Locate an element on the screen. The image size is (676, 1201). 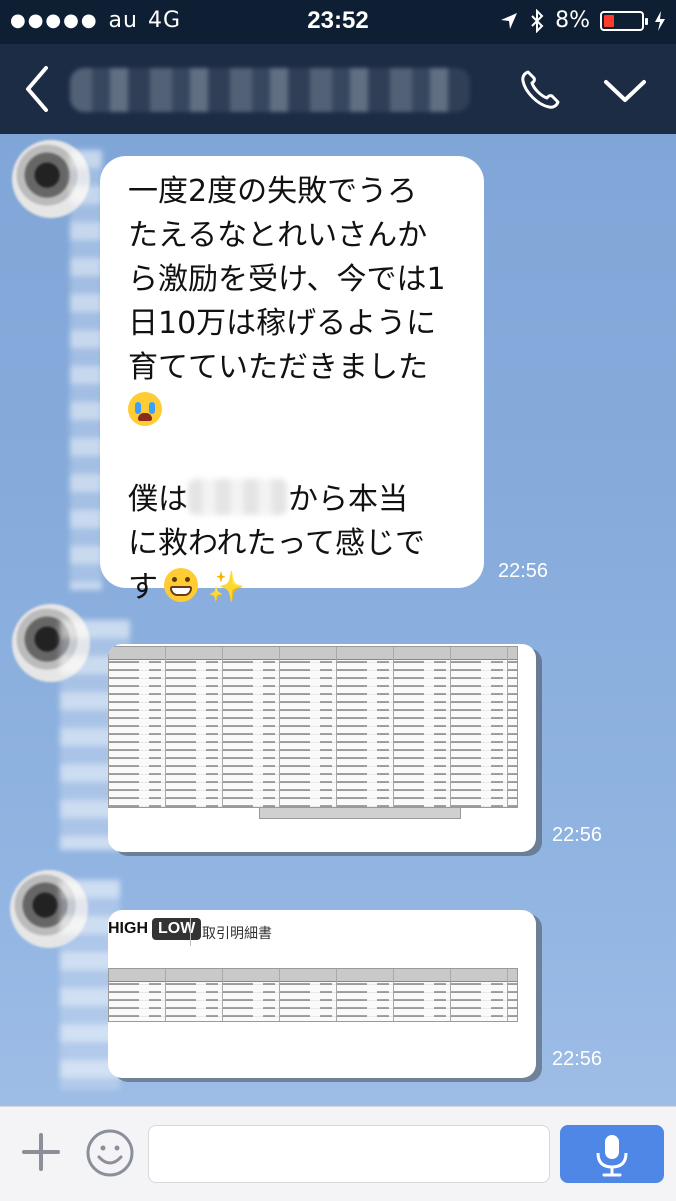
bluetooth-icon is located at coordinates (537, 20).